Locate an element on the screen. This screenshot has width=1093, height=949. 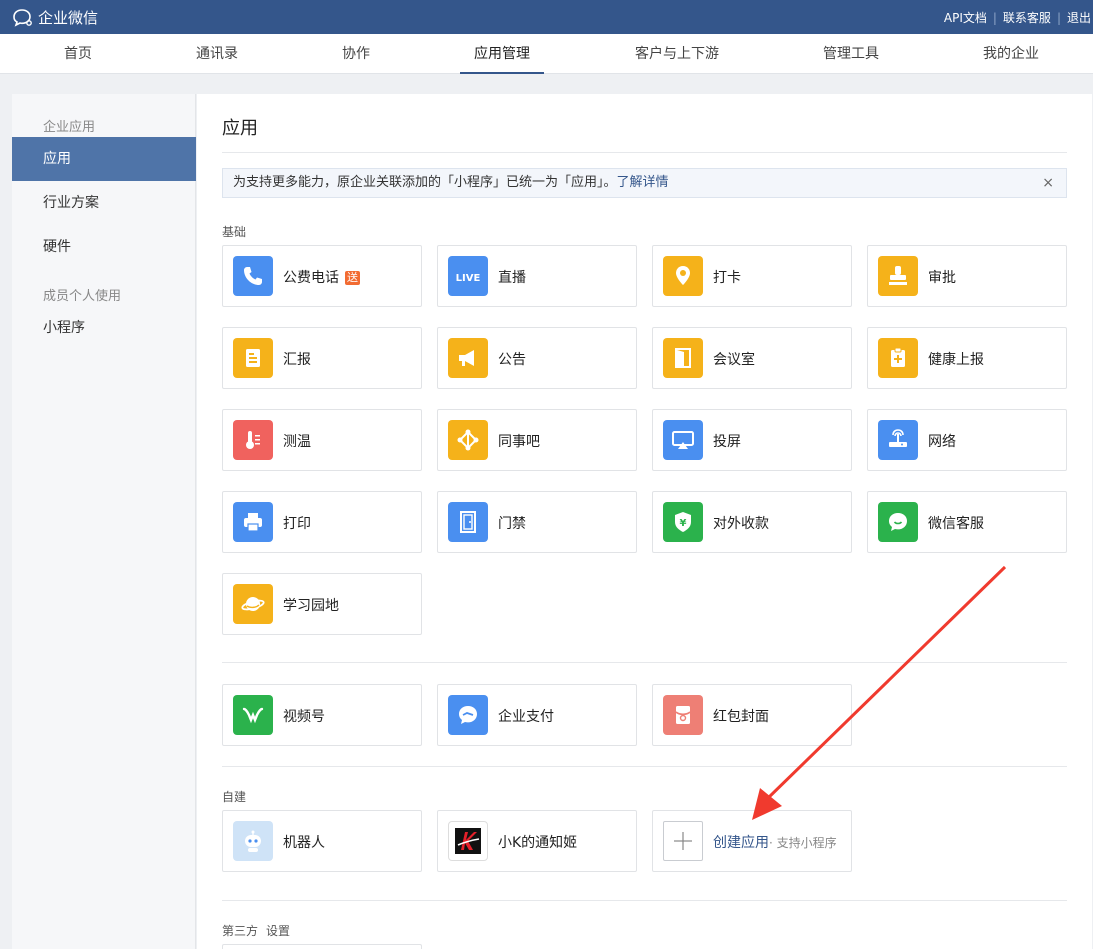
contact-support-link: 联系客服 is located at coordinates (1027, 17).